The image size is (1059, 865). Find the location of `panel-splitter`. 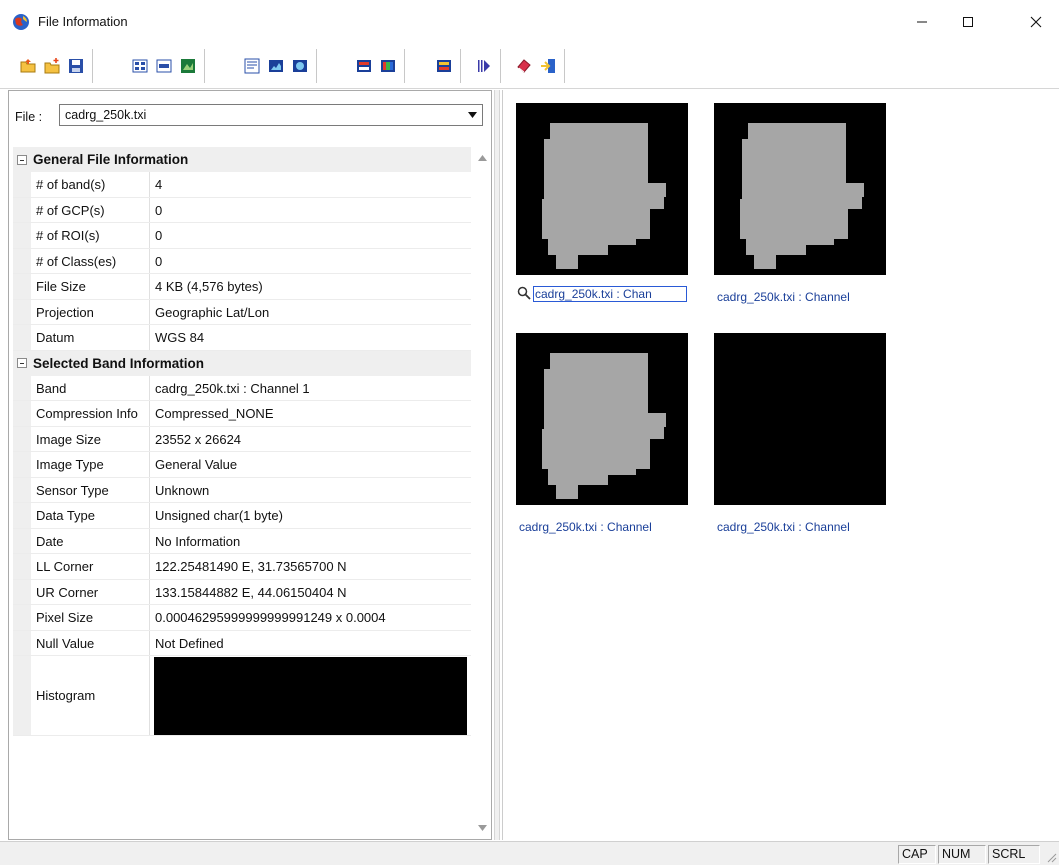

panel-splitter is located at coordinates (497, 465).